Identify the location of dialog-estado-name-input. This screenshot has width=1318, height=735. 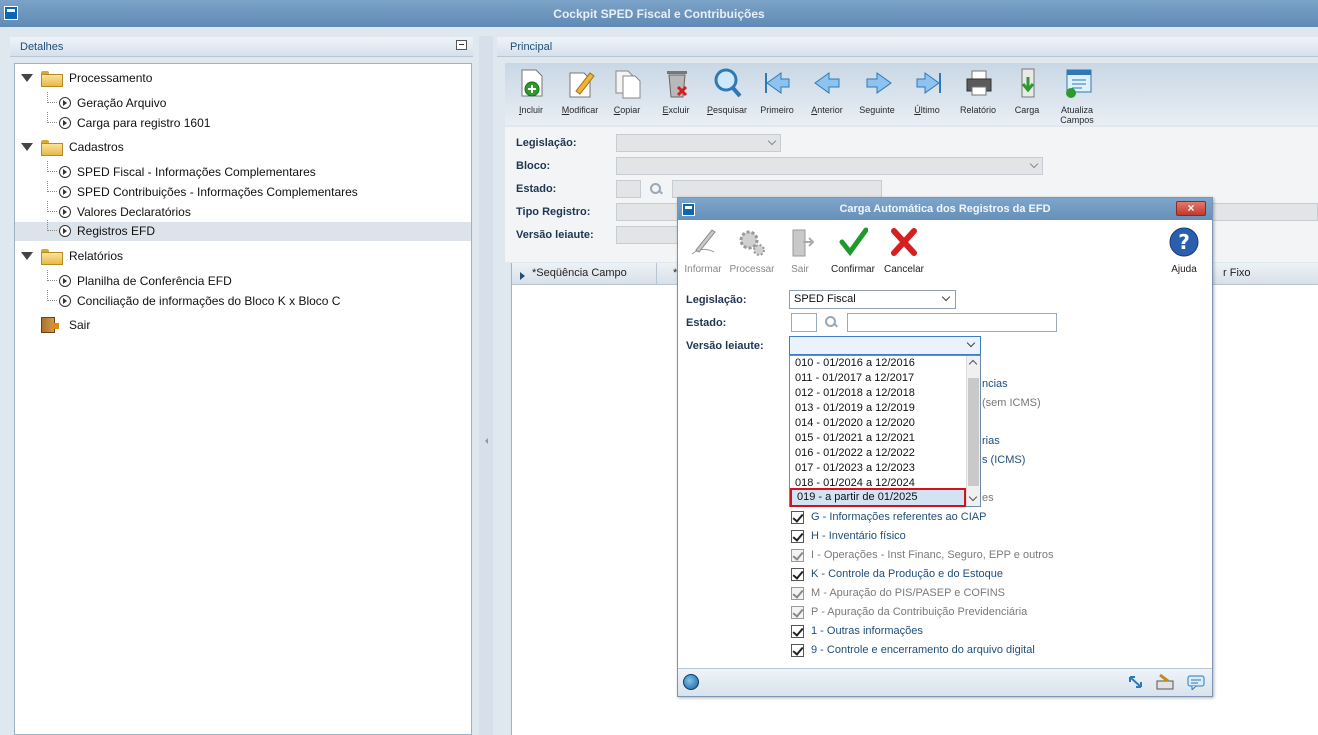
(952, 322).